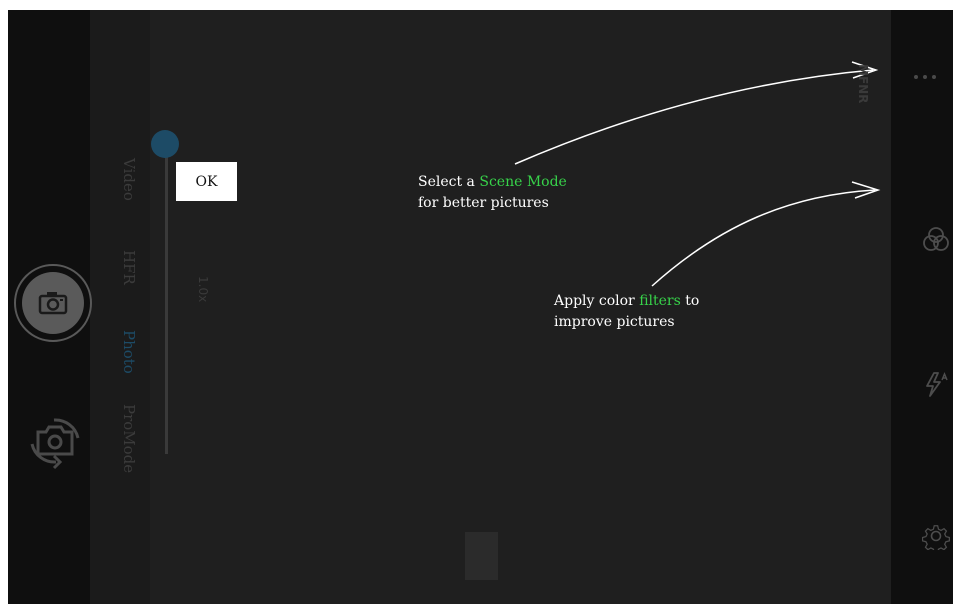 The image size is (958, 604). I want to click on filters-hint-arrow, so click(763, 238).